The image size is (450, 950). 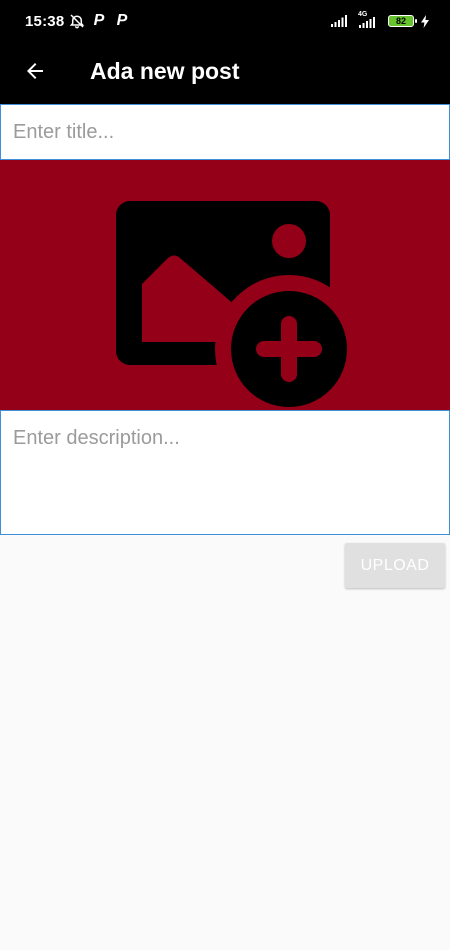 What do you see at coordinates (225, 21) in the screenshot?
I see `status-bar: 15:38 P P 4G 82` at bounding box center [225, 21].